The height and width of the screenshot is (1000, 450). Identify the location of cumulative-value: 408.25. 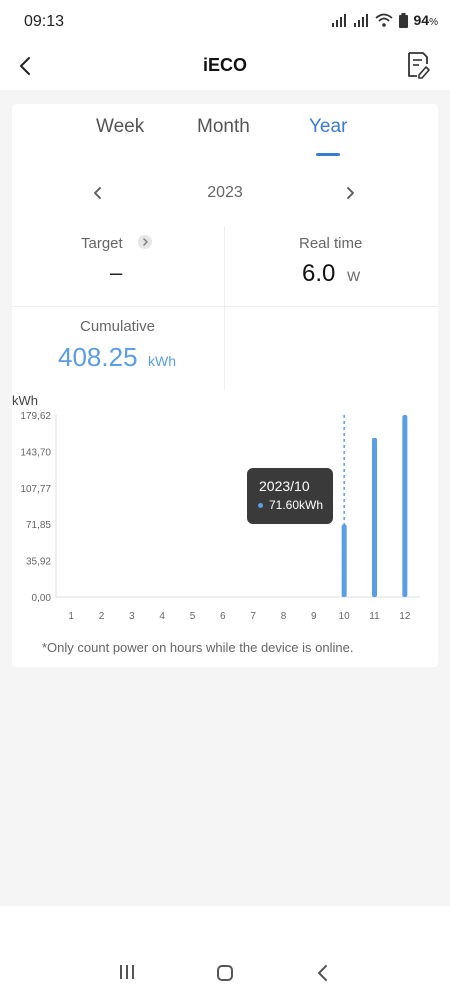
(98, 357).